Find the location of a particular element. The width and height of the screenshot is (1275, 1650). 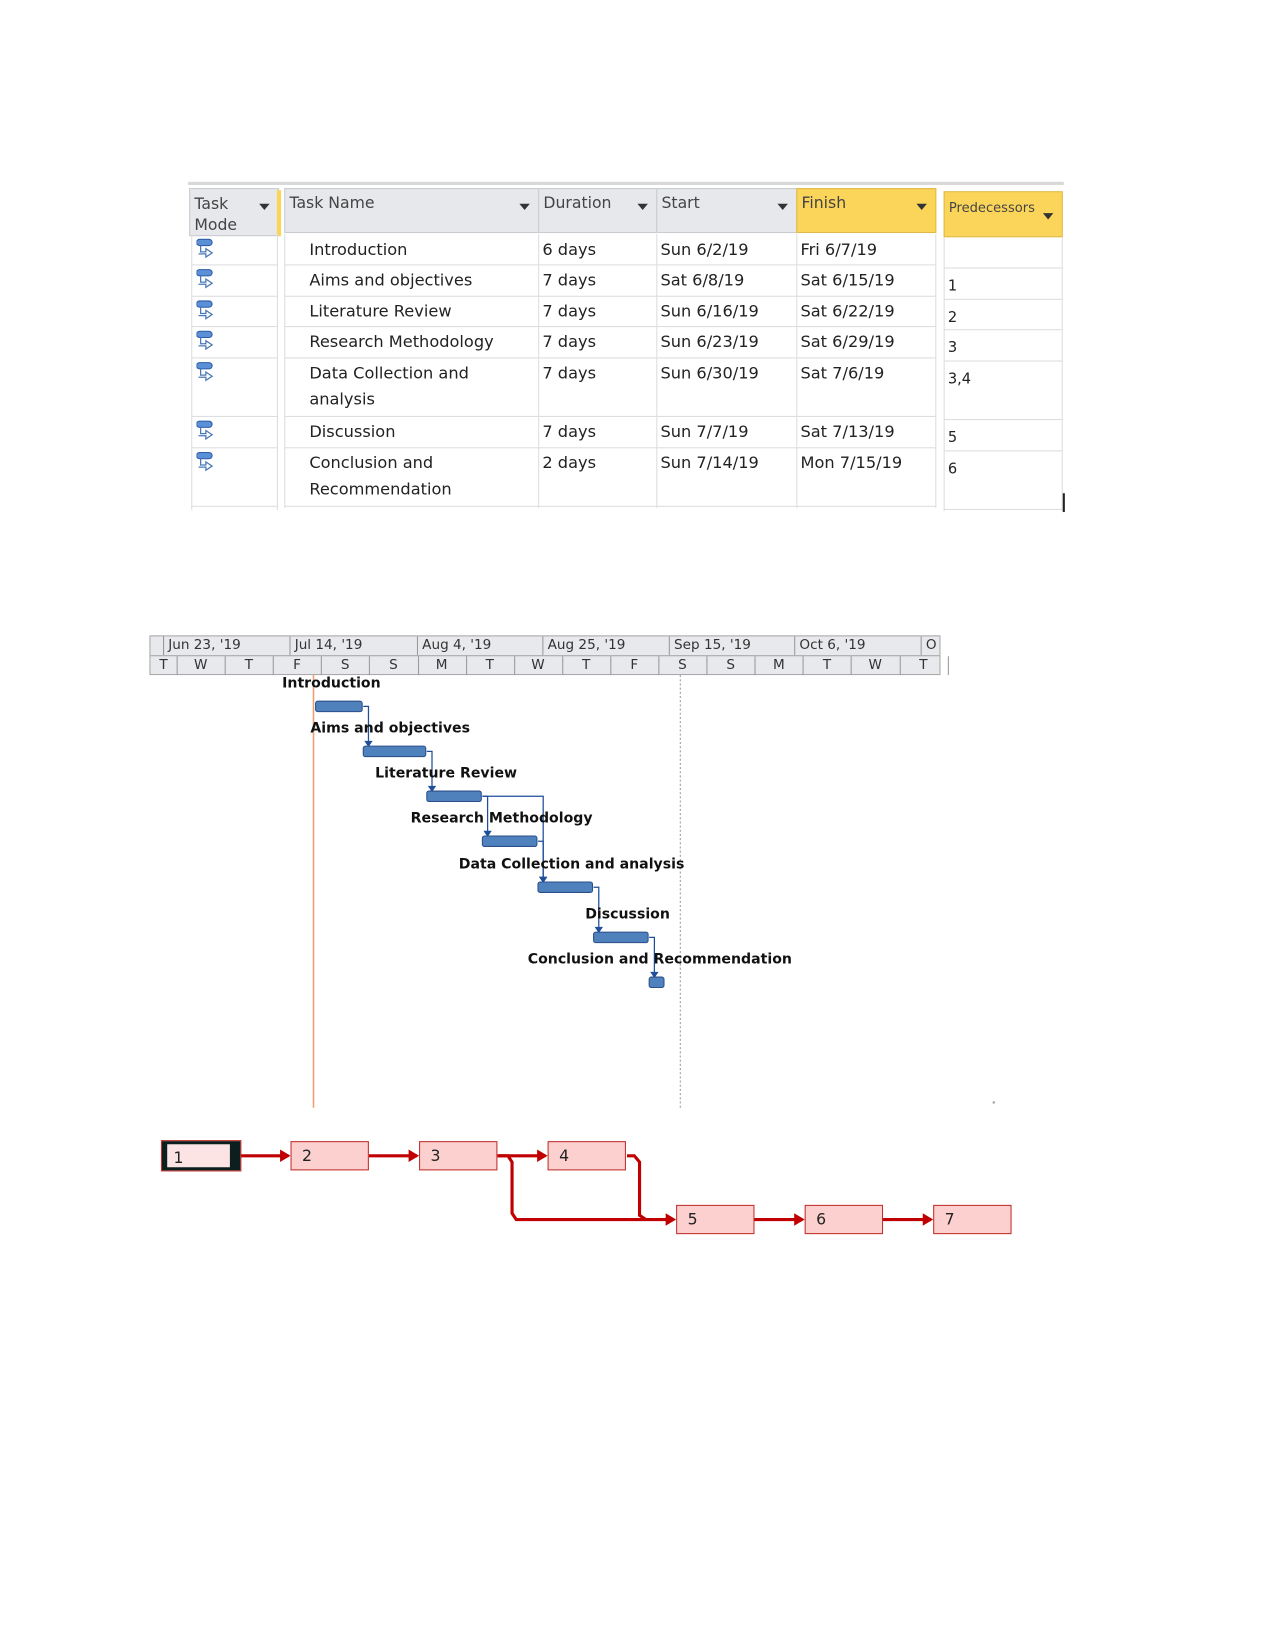

cell-name: Introduction is located at coordinates (358, 250).